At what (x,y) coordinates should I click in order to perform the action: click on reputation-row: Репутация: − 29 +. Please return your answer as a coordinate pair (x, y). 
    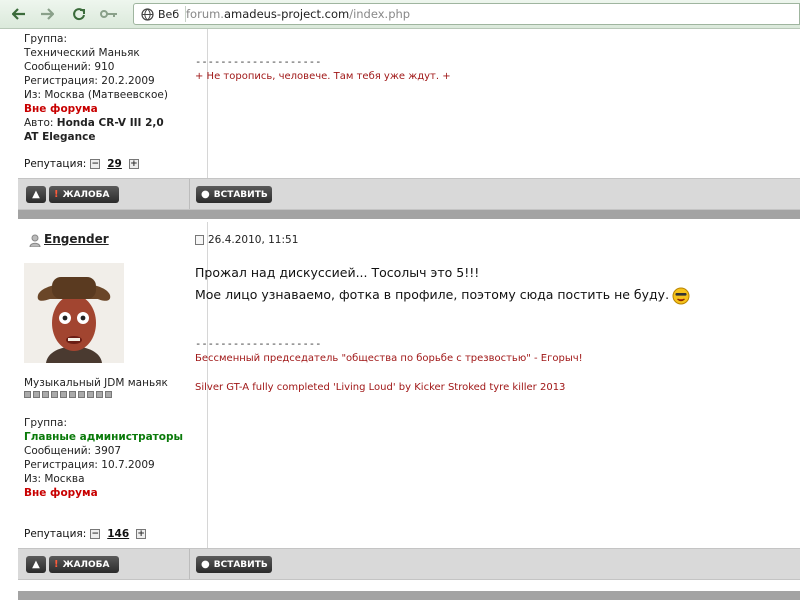
    Looking at the image, I should click on (81, 164).